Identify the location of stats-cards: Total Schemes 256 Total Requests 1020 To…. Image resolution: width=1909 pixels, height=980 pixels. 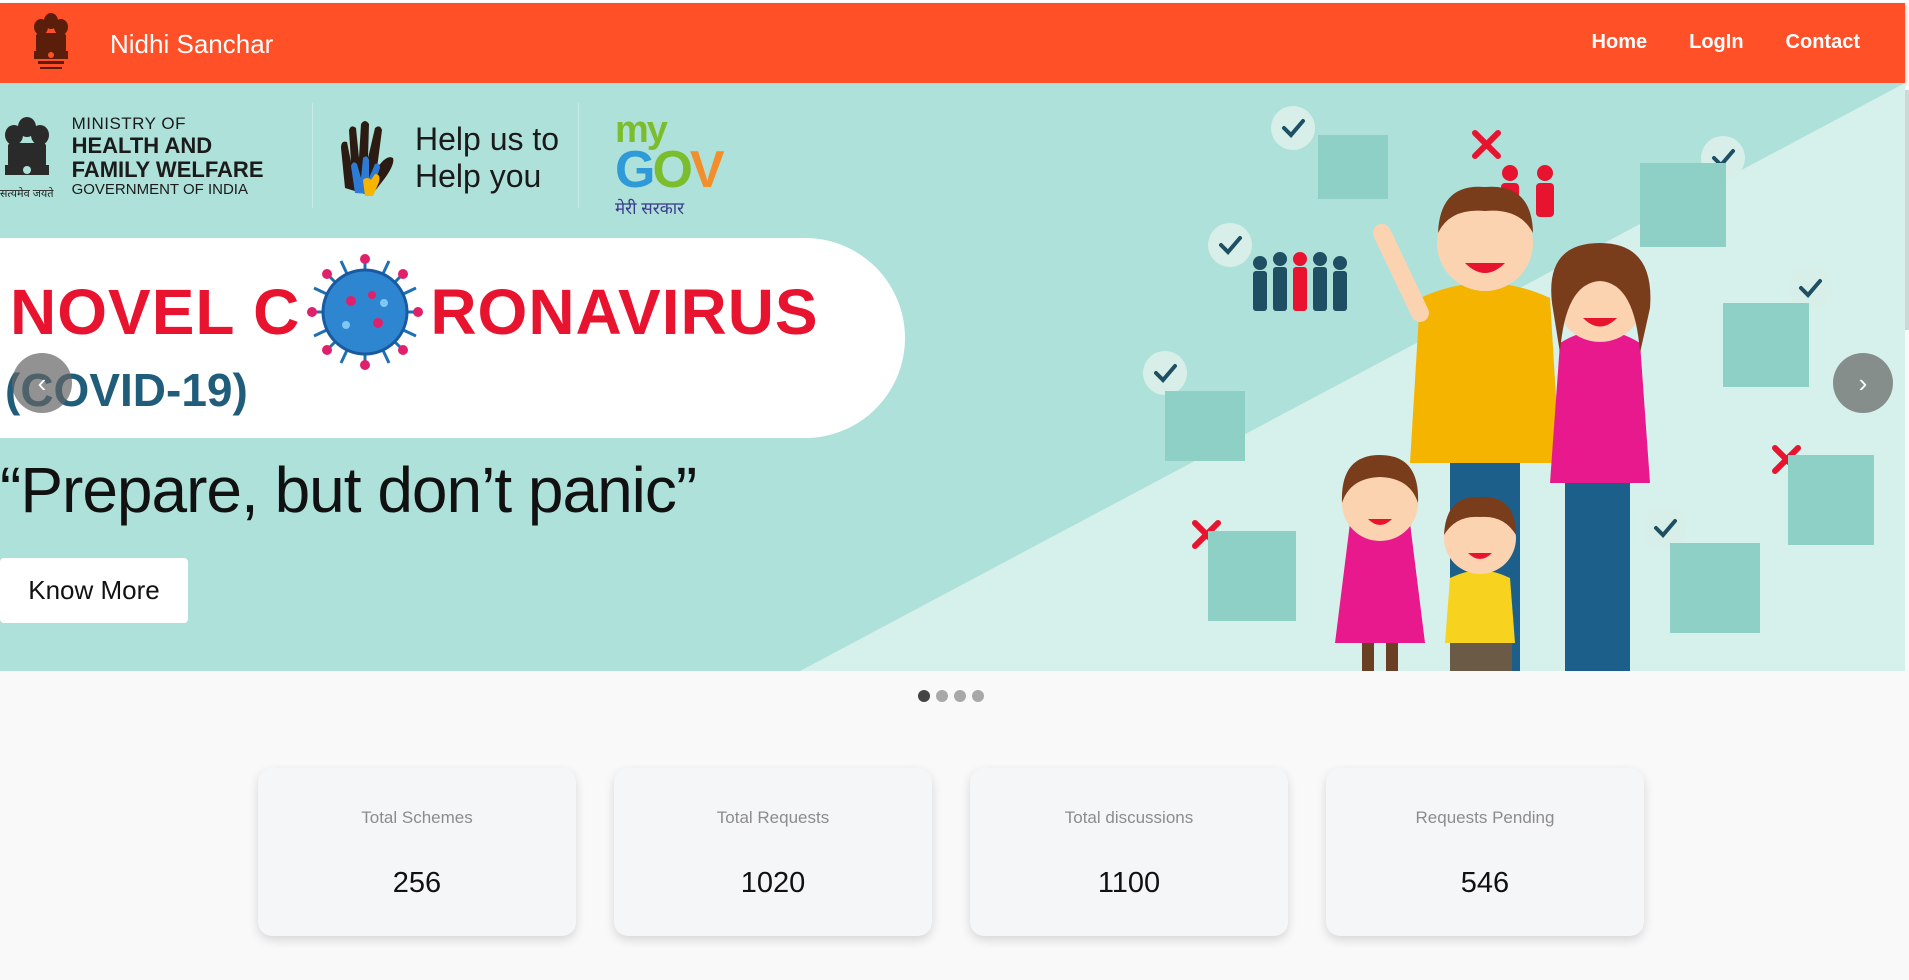
(951, 852).